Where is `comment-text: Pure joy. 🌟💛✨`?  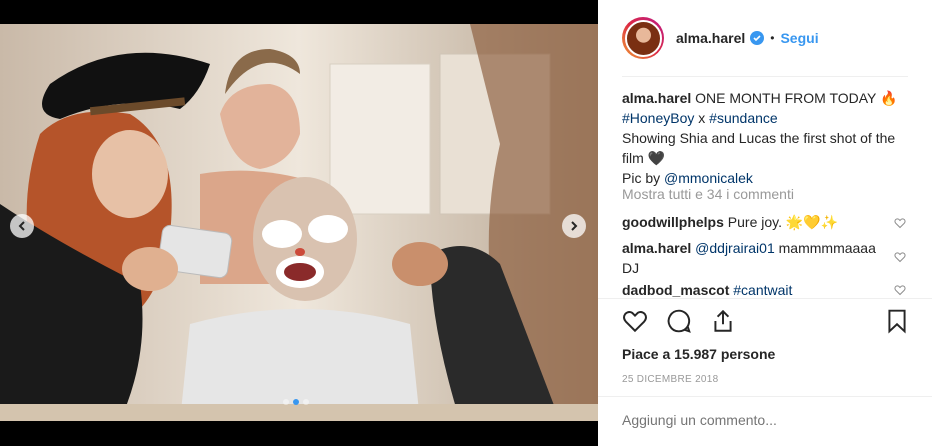 comment-text: Pure joy. 🌟💛✨ is located at coordinates (783, 222).